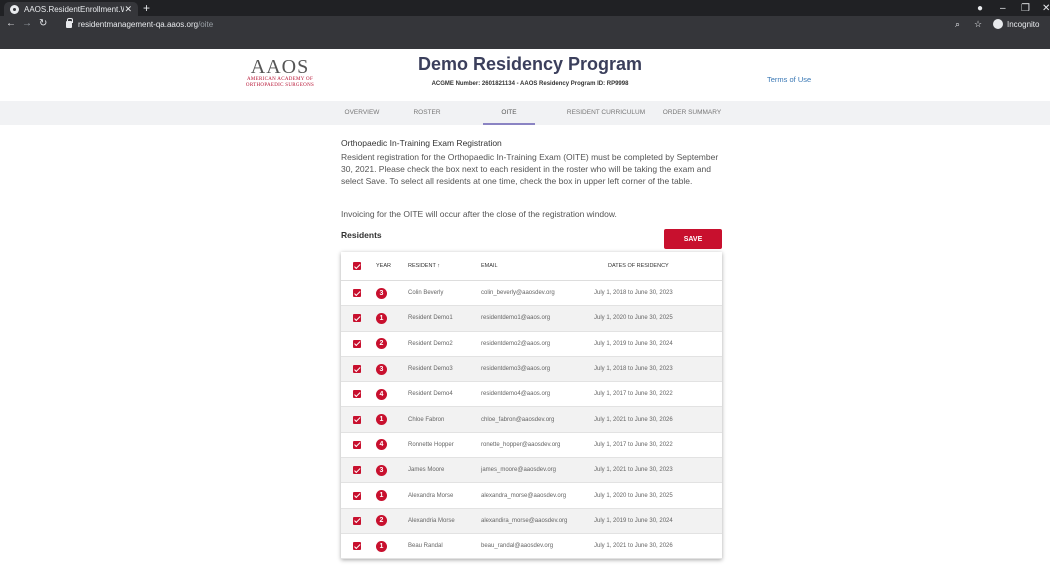 The width and height of the screenshot is (1050, 578). What do you see at coordinates (128, 9) in the screenshot?
I see `close-tab-icon: ✕` at bounding box center [128, 9].